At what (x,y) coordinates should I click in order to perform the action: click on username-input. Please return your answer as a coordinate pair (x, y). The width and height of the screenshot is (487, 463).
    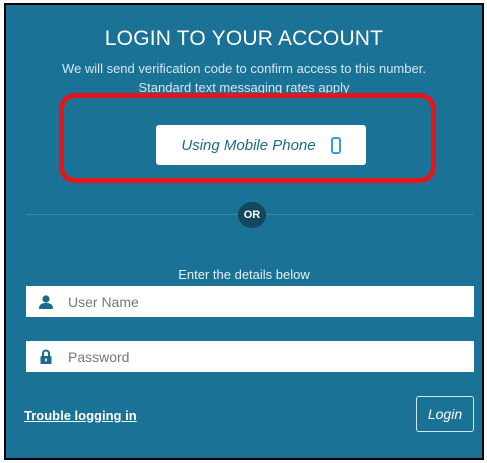
    Looking at the image, I should click on (270, 301).